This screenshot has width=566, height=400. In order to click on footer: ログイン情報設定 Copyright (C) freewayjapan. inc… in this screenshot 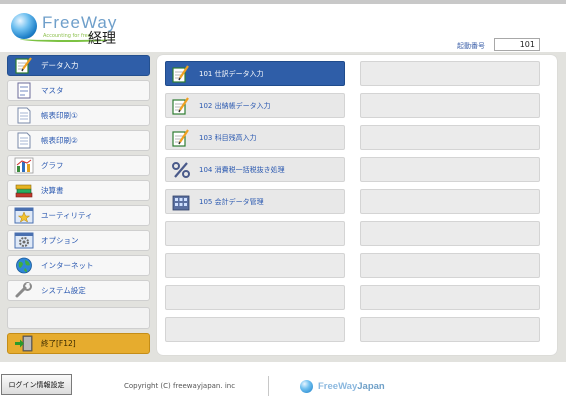, I will do `click(283, 382)`.